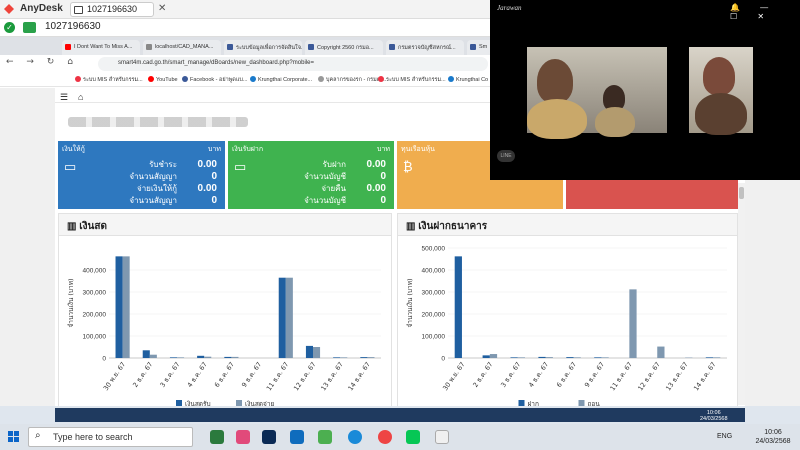  What do you see at coordinates (355, 437) in the screenshot?
I see `edge-browser-icon` at bounding box center [355, 437].